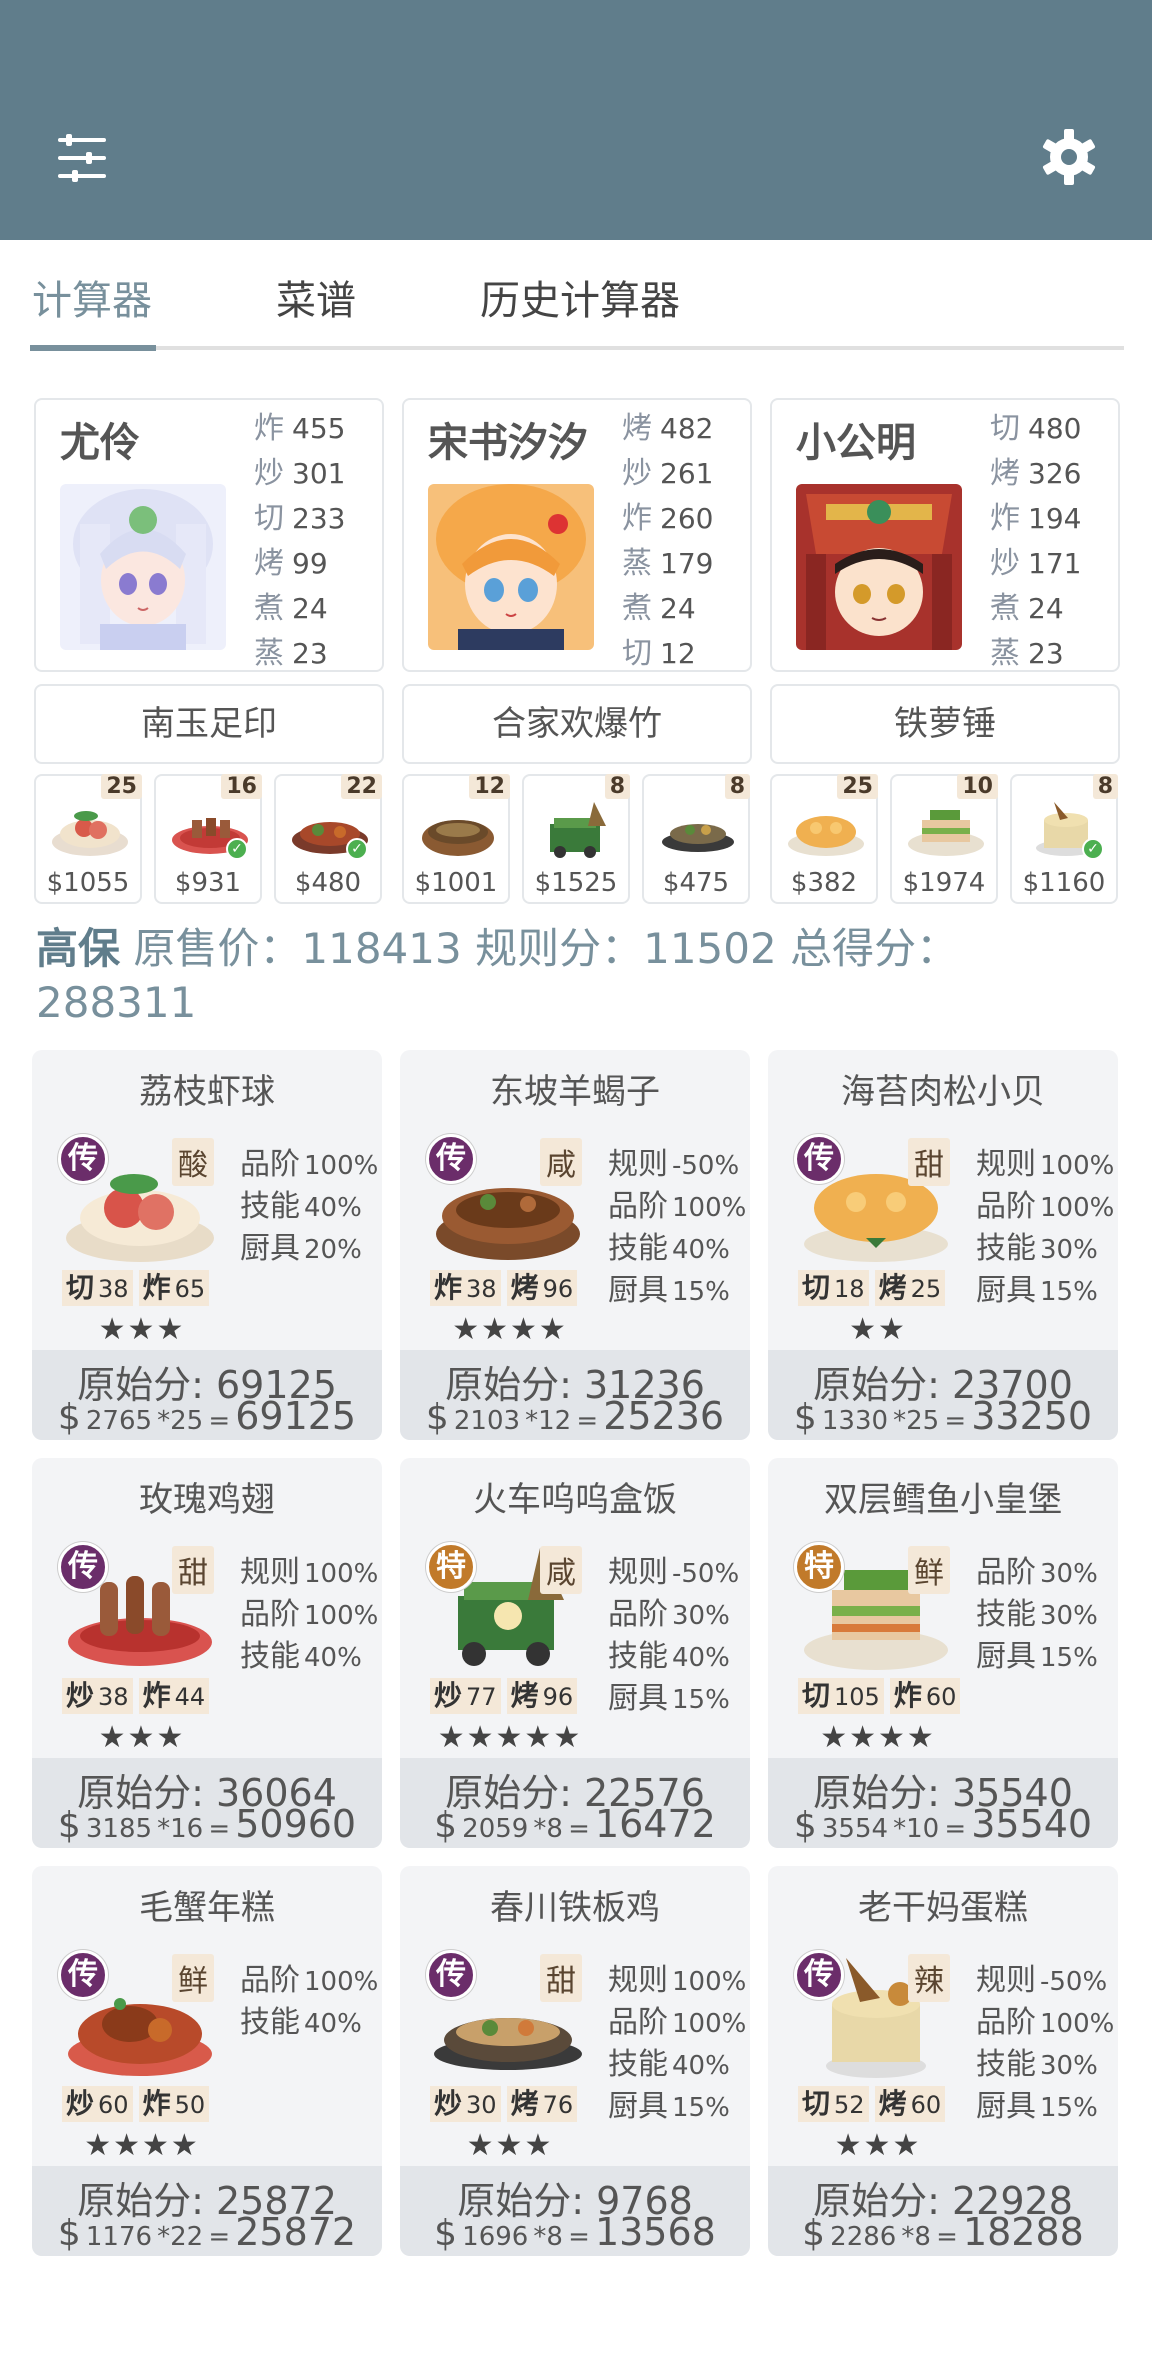  Describe the element at coordinates (119, 1829) in the screenshot. I see `unit-price: 3185` at that location.